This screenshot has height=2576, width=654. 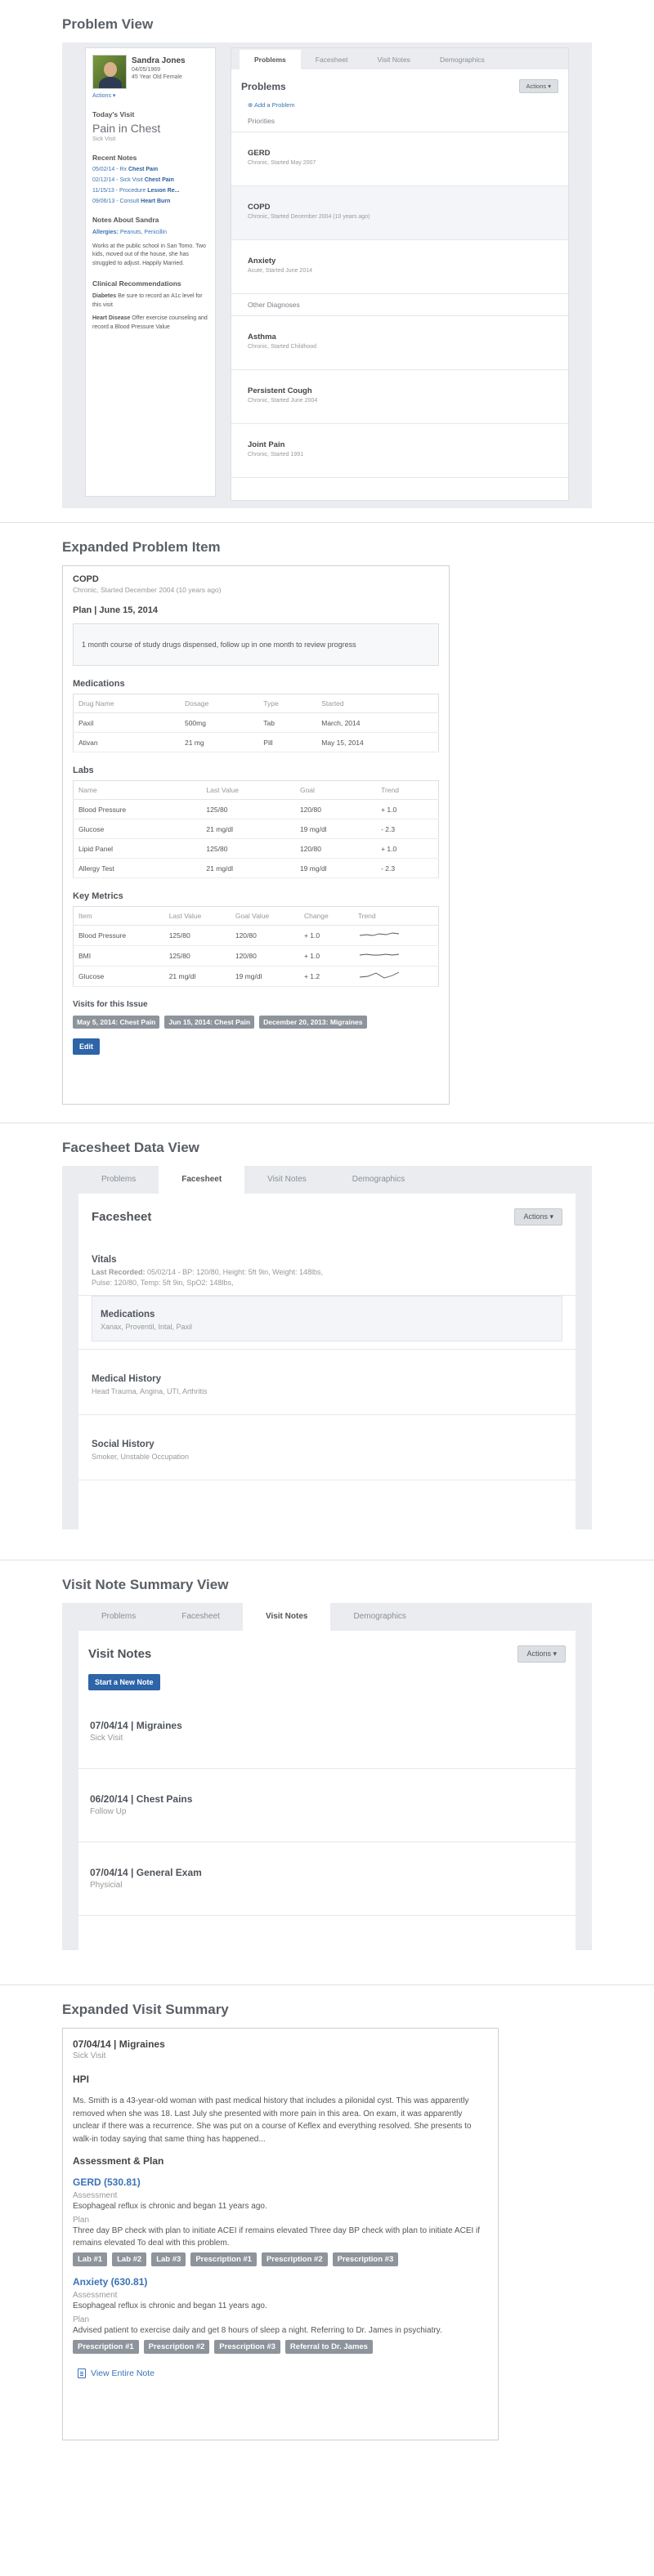 I want to click on recent-note-item: 02/12/14 - Sick Visit Chest Pain, so click(x=150, y=180).